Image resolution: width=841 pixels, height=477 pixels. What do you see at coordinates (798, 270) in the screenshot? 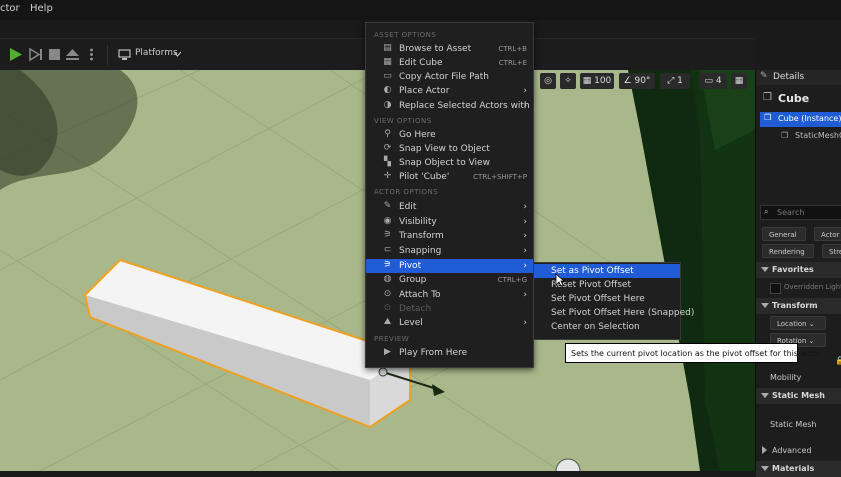
I see `section-favorites: Favorites` at bounding box center [798, 270].